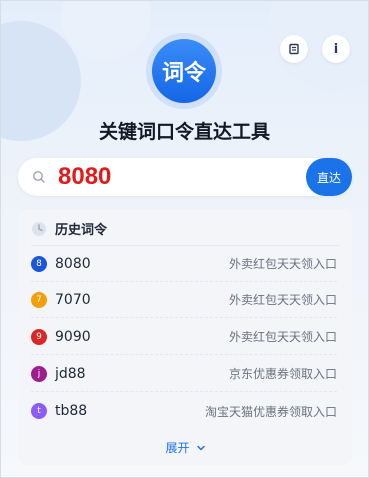 The width and height of the screenshot is (369, 478). What do you see at coordinates (73, 336) in the screenshot?
I see `history-code: 9090` at bounding box center [73, 336].